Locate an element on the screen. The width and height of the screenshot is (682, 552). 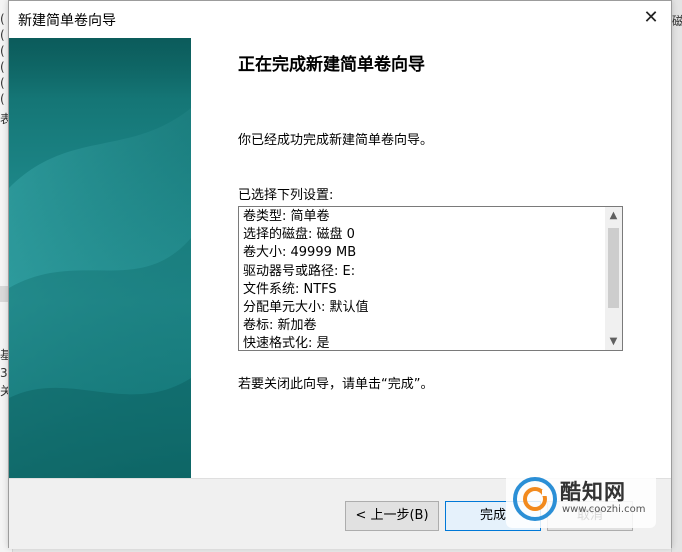
vertical-scrollbar: ▲ ▼ is located at coordinates (613, 278).